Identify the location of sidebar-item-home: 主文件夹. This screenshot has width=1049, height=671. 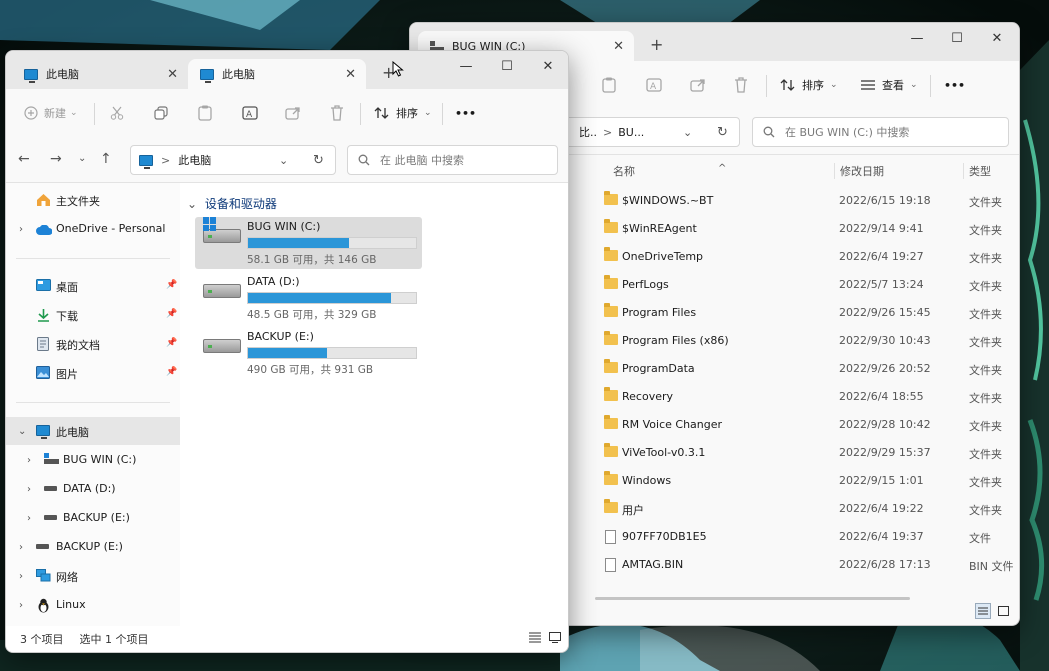
(93, 200).